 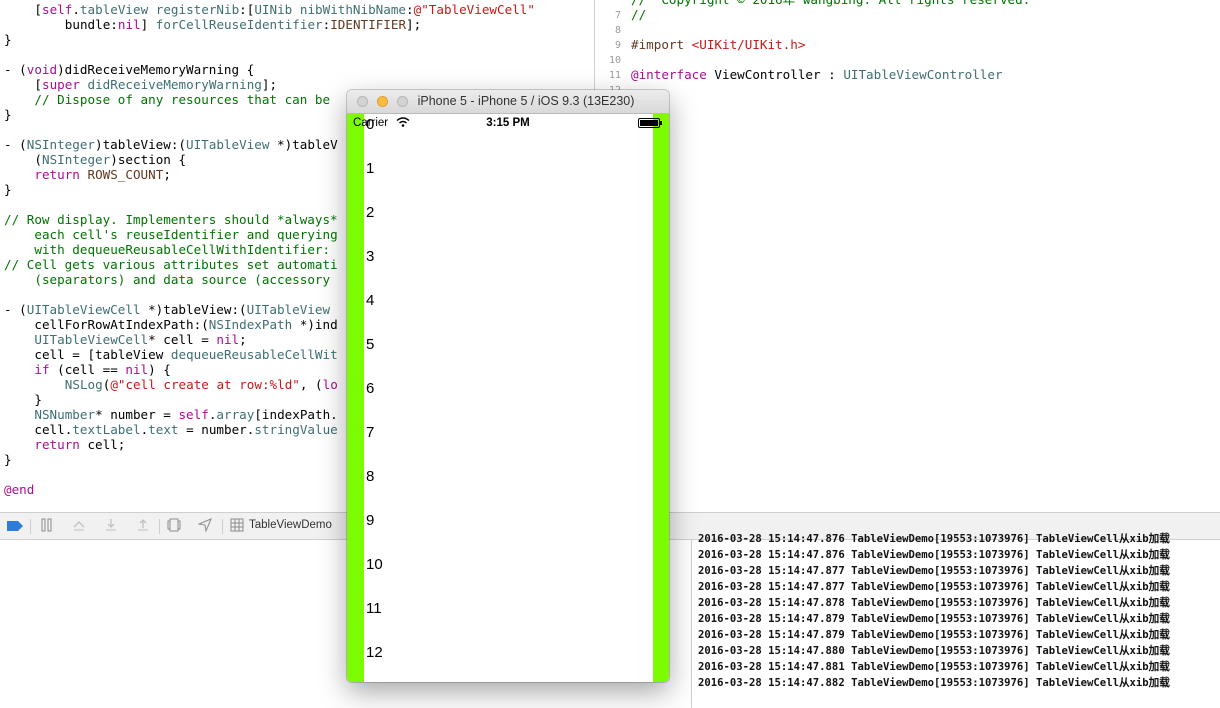 I want to click on code-token: with dequeueReusableCellWithIdentifier:, so click(x=182, y=249).